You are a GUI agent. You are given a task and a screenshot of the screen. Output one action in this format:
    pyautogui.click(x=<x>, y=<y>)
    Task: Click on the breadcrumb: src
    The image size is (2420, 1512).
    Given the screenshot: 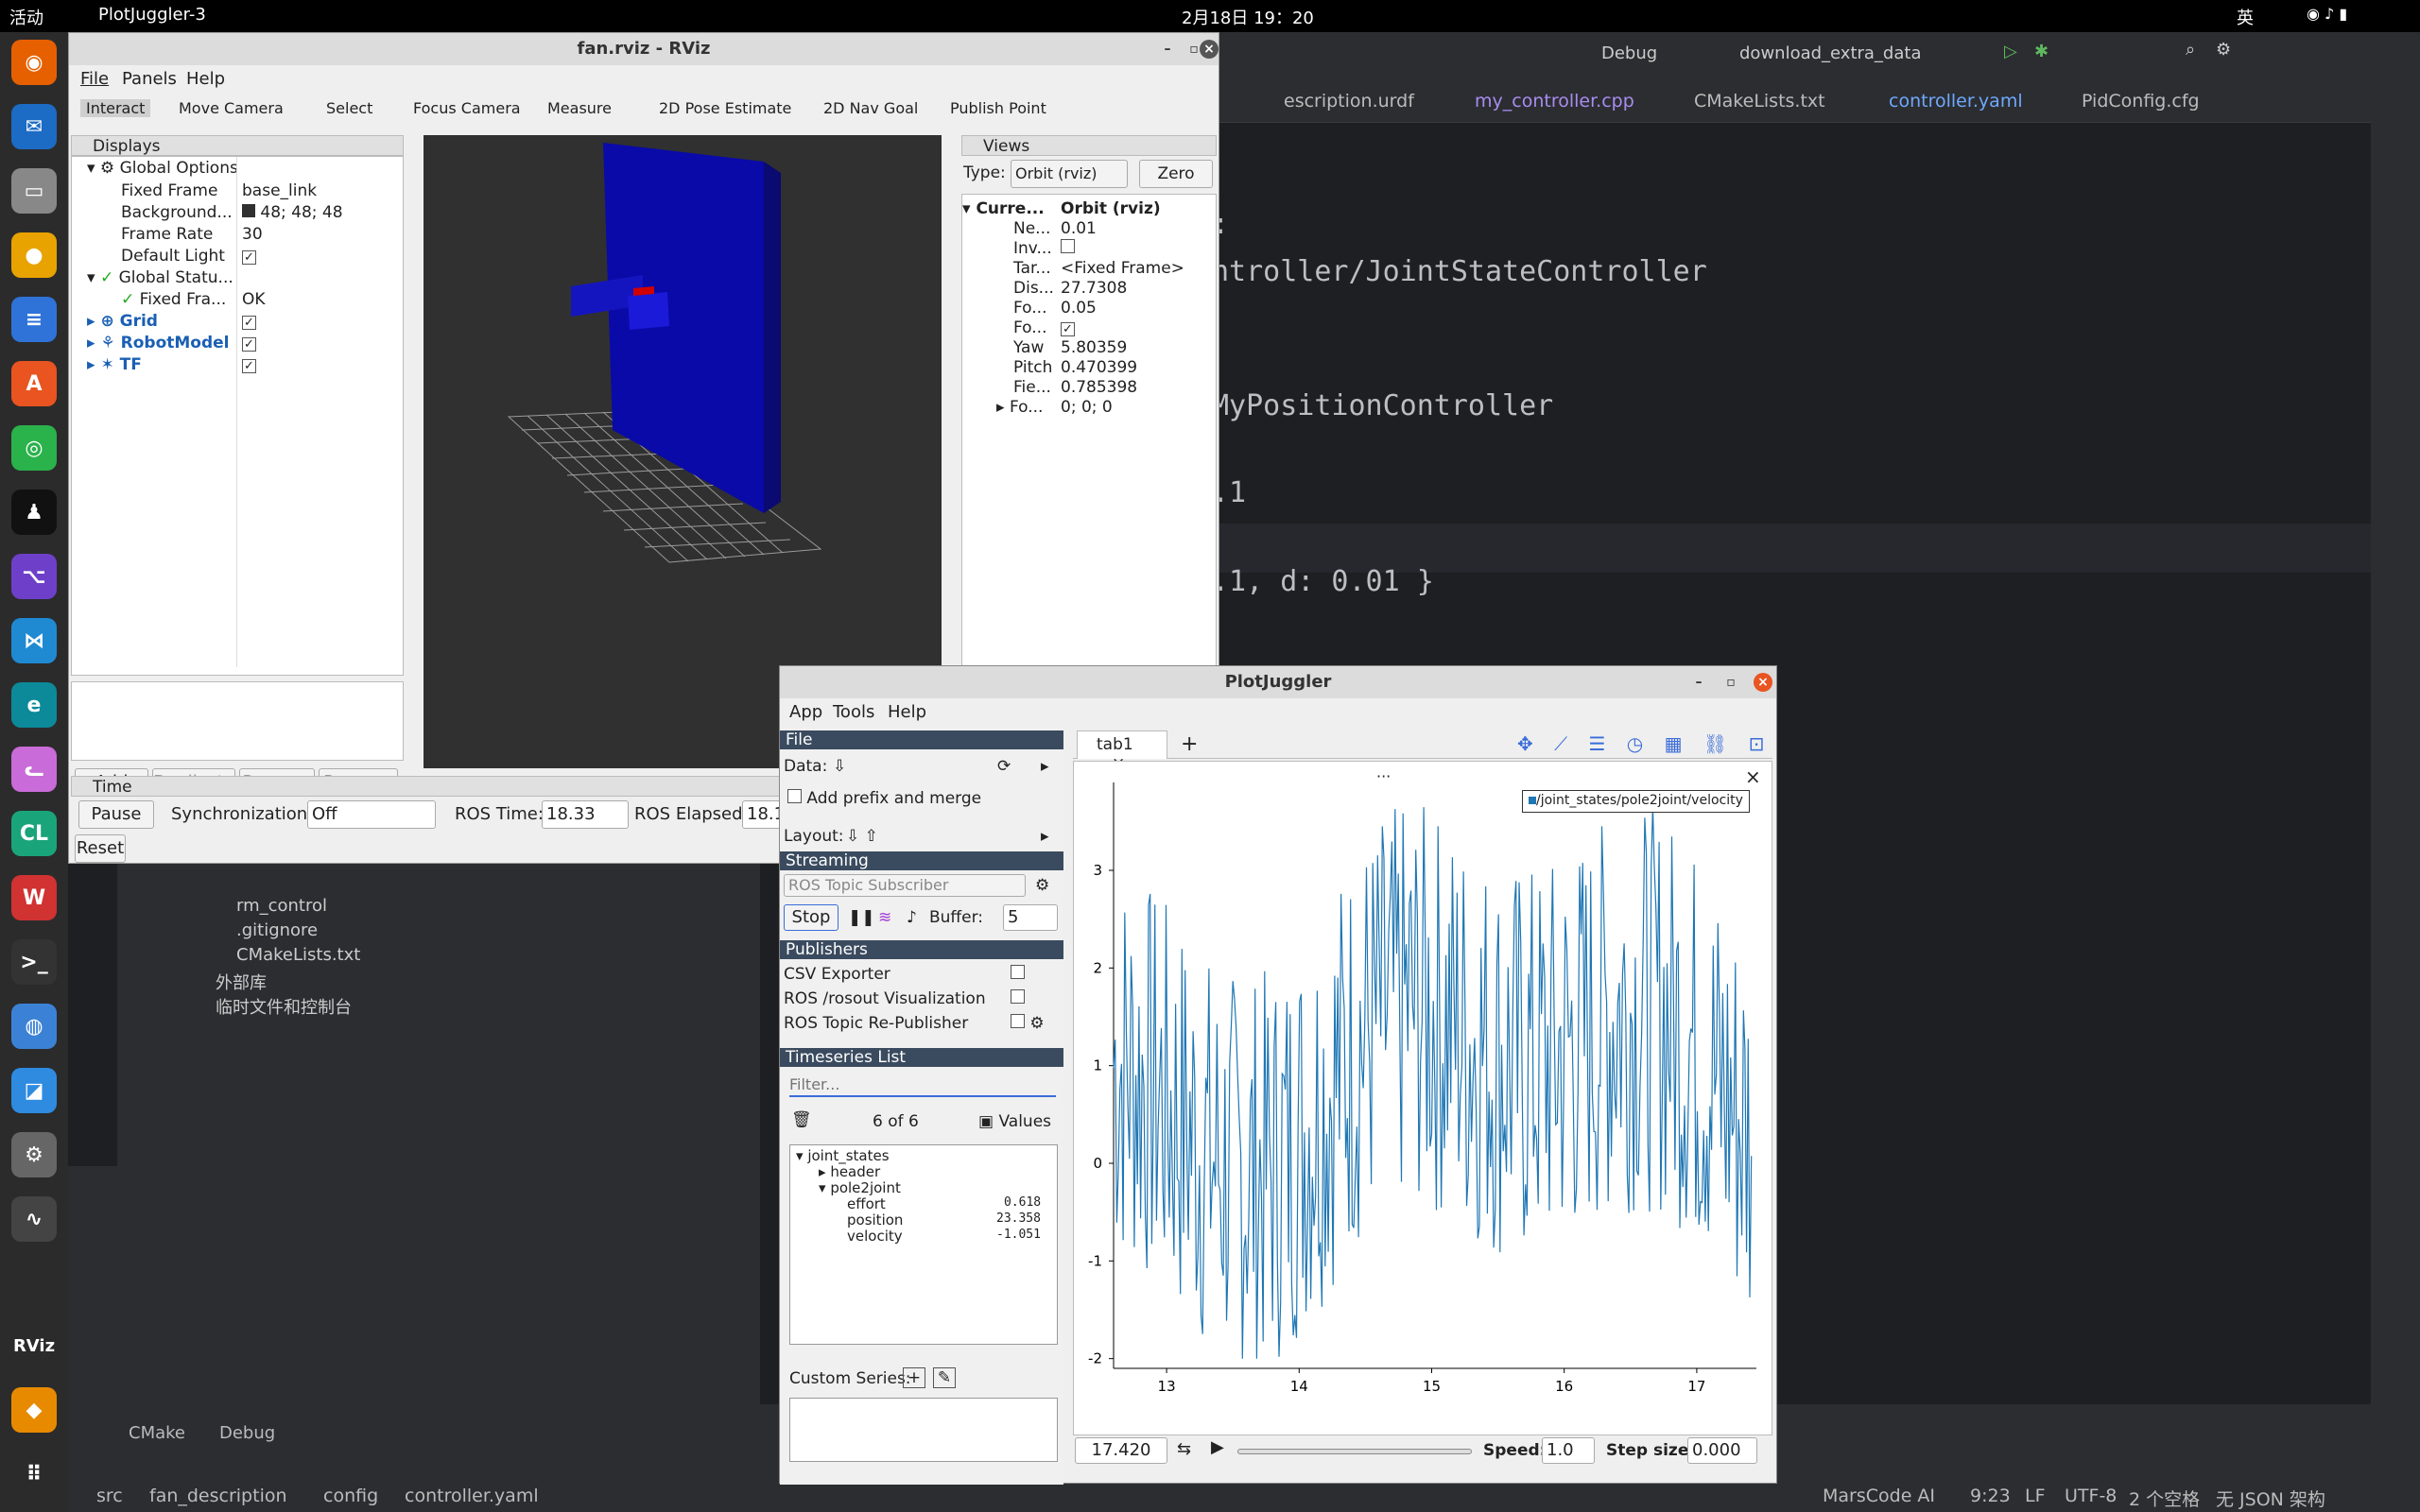 What is the action you would take?
    pyautogui.click(x=109, y=1496)
    